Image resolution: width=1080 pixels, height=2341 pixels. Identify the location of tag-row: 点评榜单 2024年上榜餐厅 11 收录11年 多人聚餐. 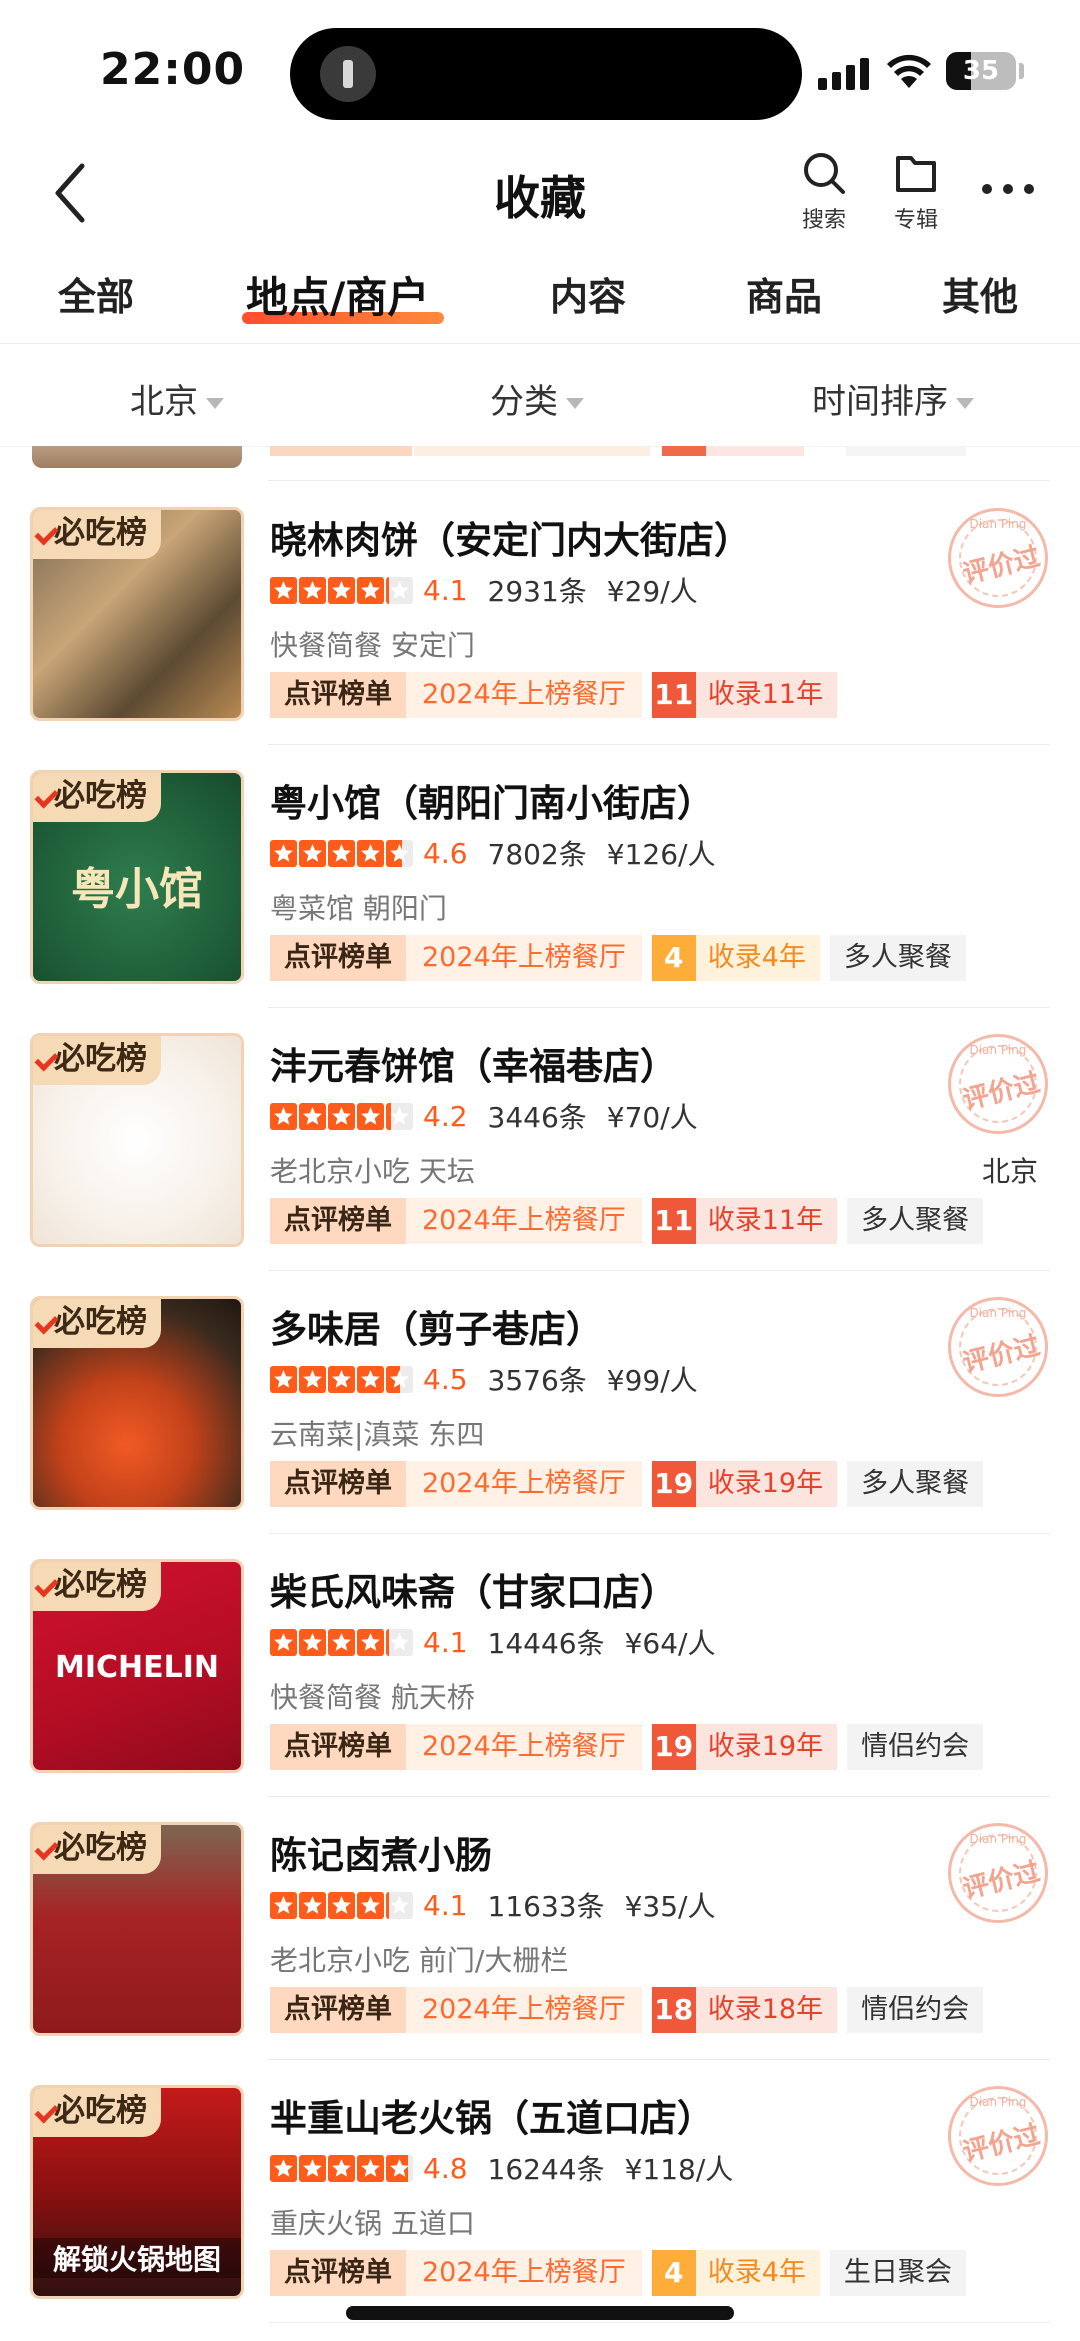
(627, 1221).